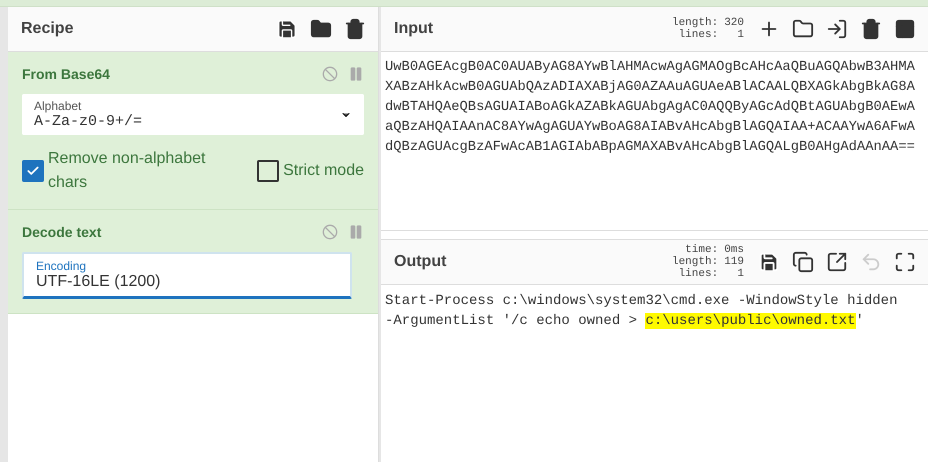  What do you see at coordinates (62, 266) in the screenshot?
I see `field-label: Encoding` at bounding box center [62, 266].